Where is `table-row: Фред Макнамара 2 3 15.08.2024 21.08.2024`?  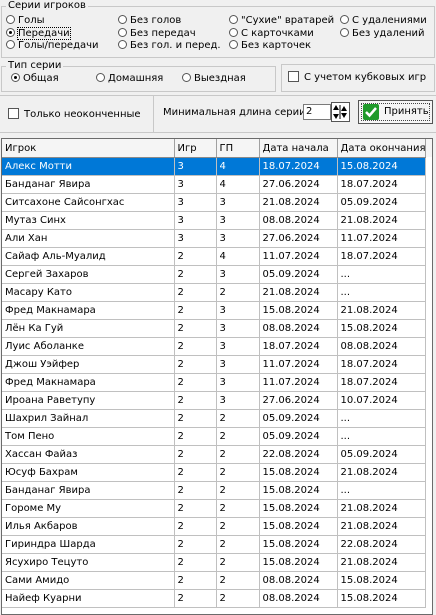
table-row: Фред Макнамара 2 3 15.08.2024 21.08.2024 is located at coordinates (214, 310).